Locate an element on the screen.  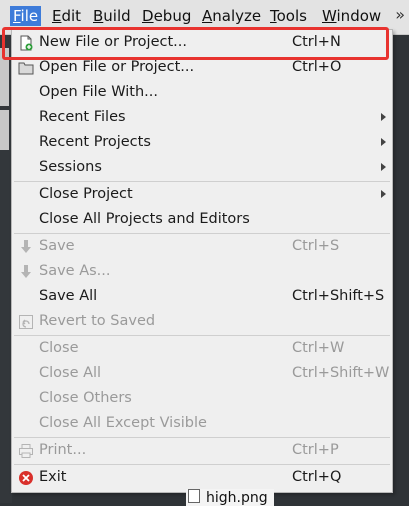
menu-item-exit: Exit Ctrl+Q is located at coordinates (202, 478).